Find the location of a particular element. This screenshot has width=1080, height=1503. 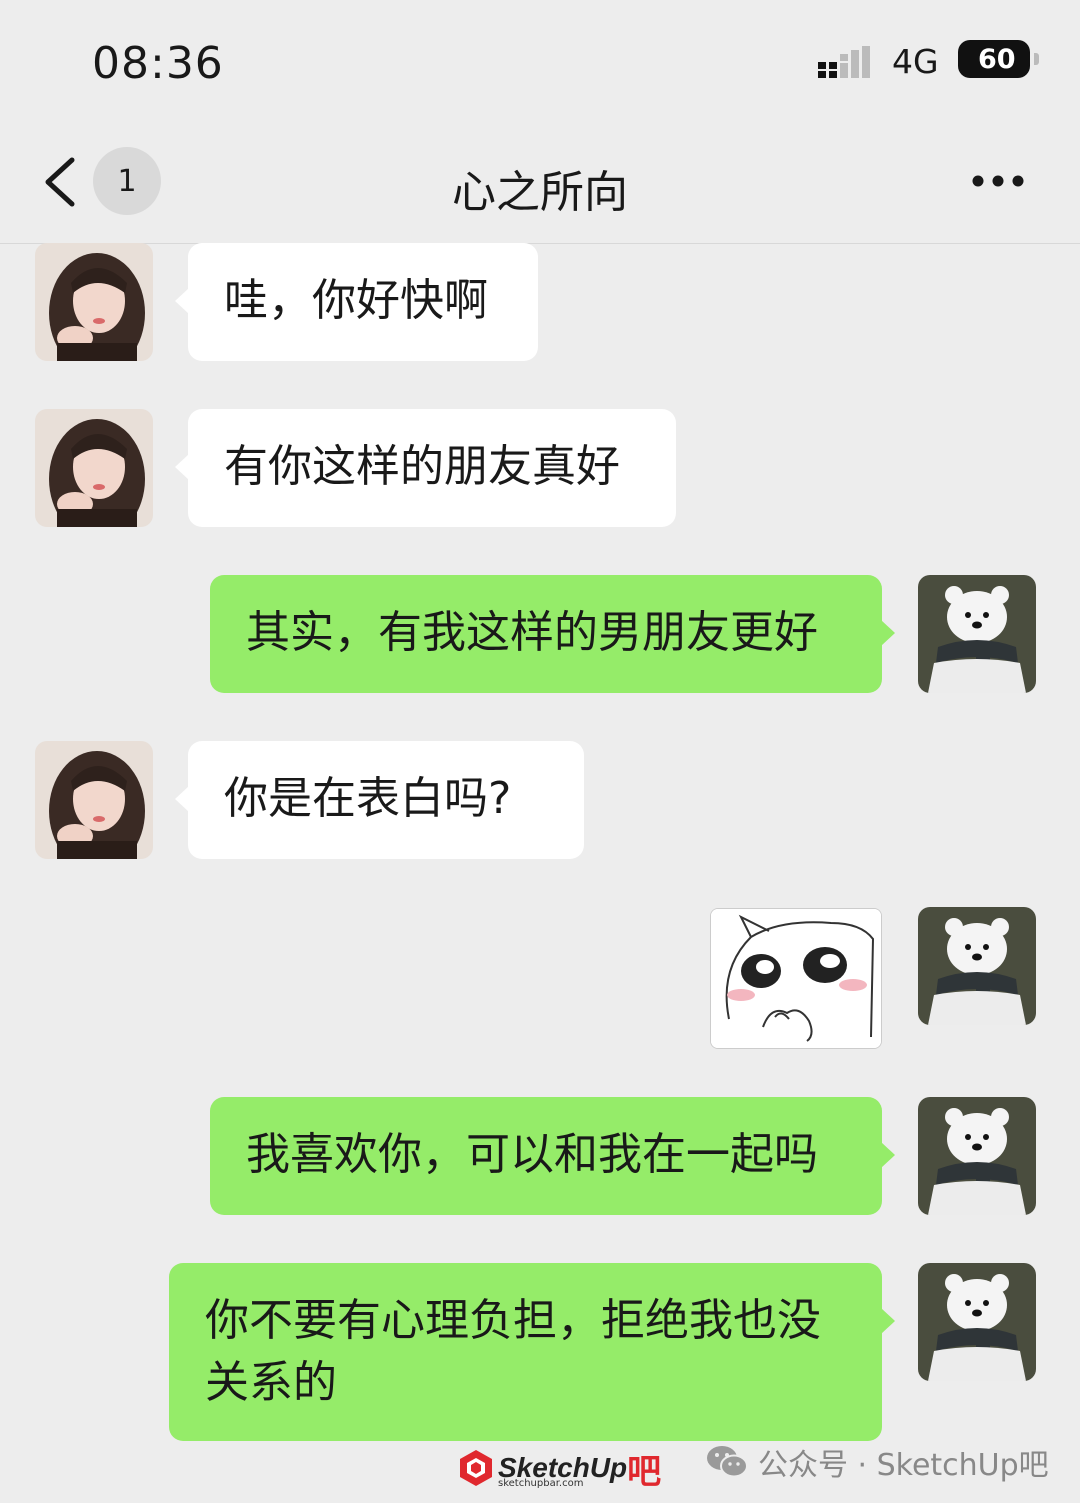

battery-level: 60 is located at coordinates (997, 59).